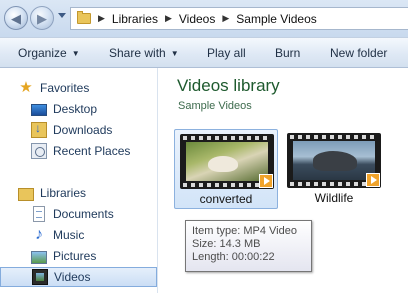 The height and width of the screenshot is (293, 408). What do you see at coordinates (40, 277) in the screenshot?
I see `videos-icon` at bounding box center [40, 277].